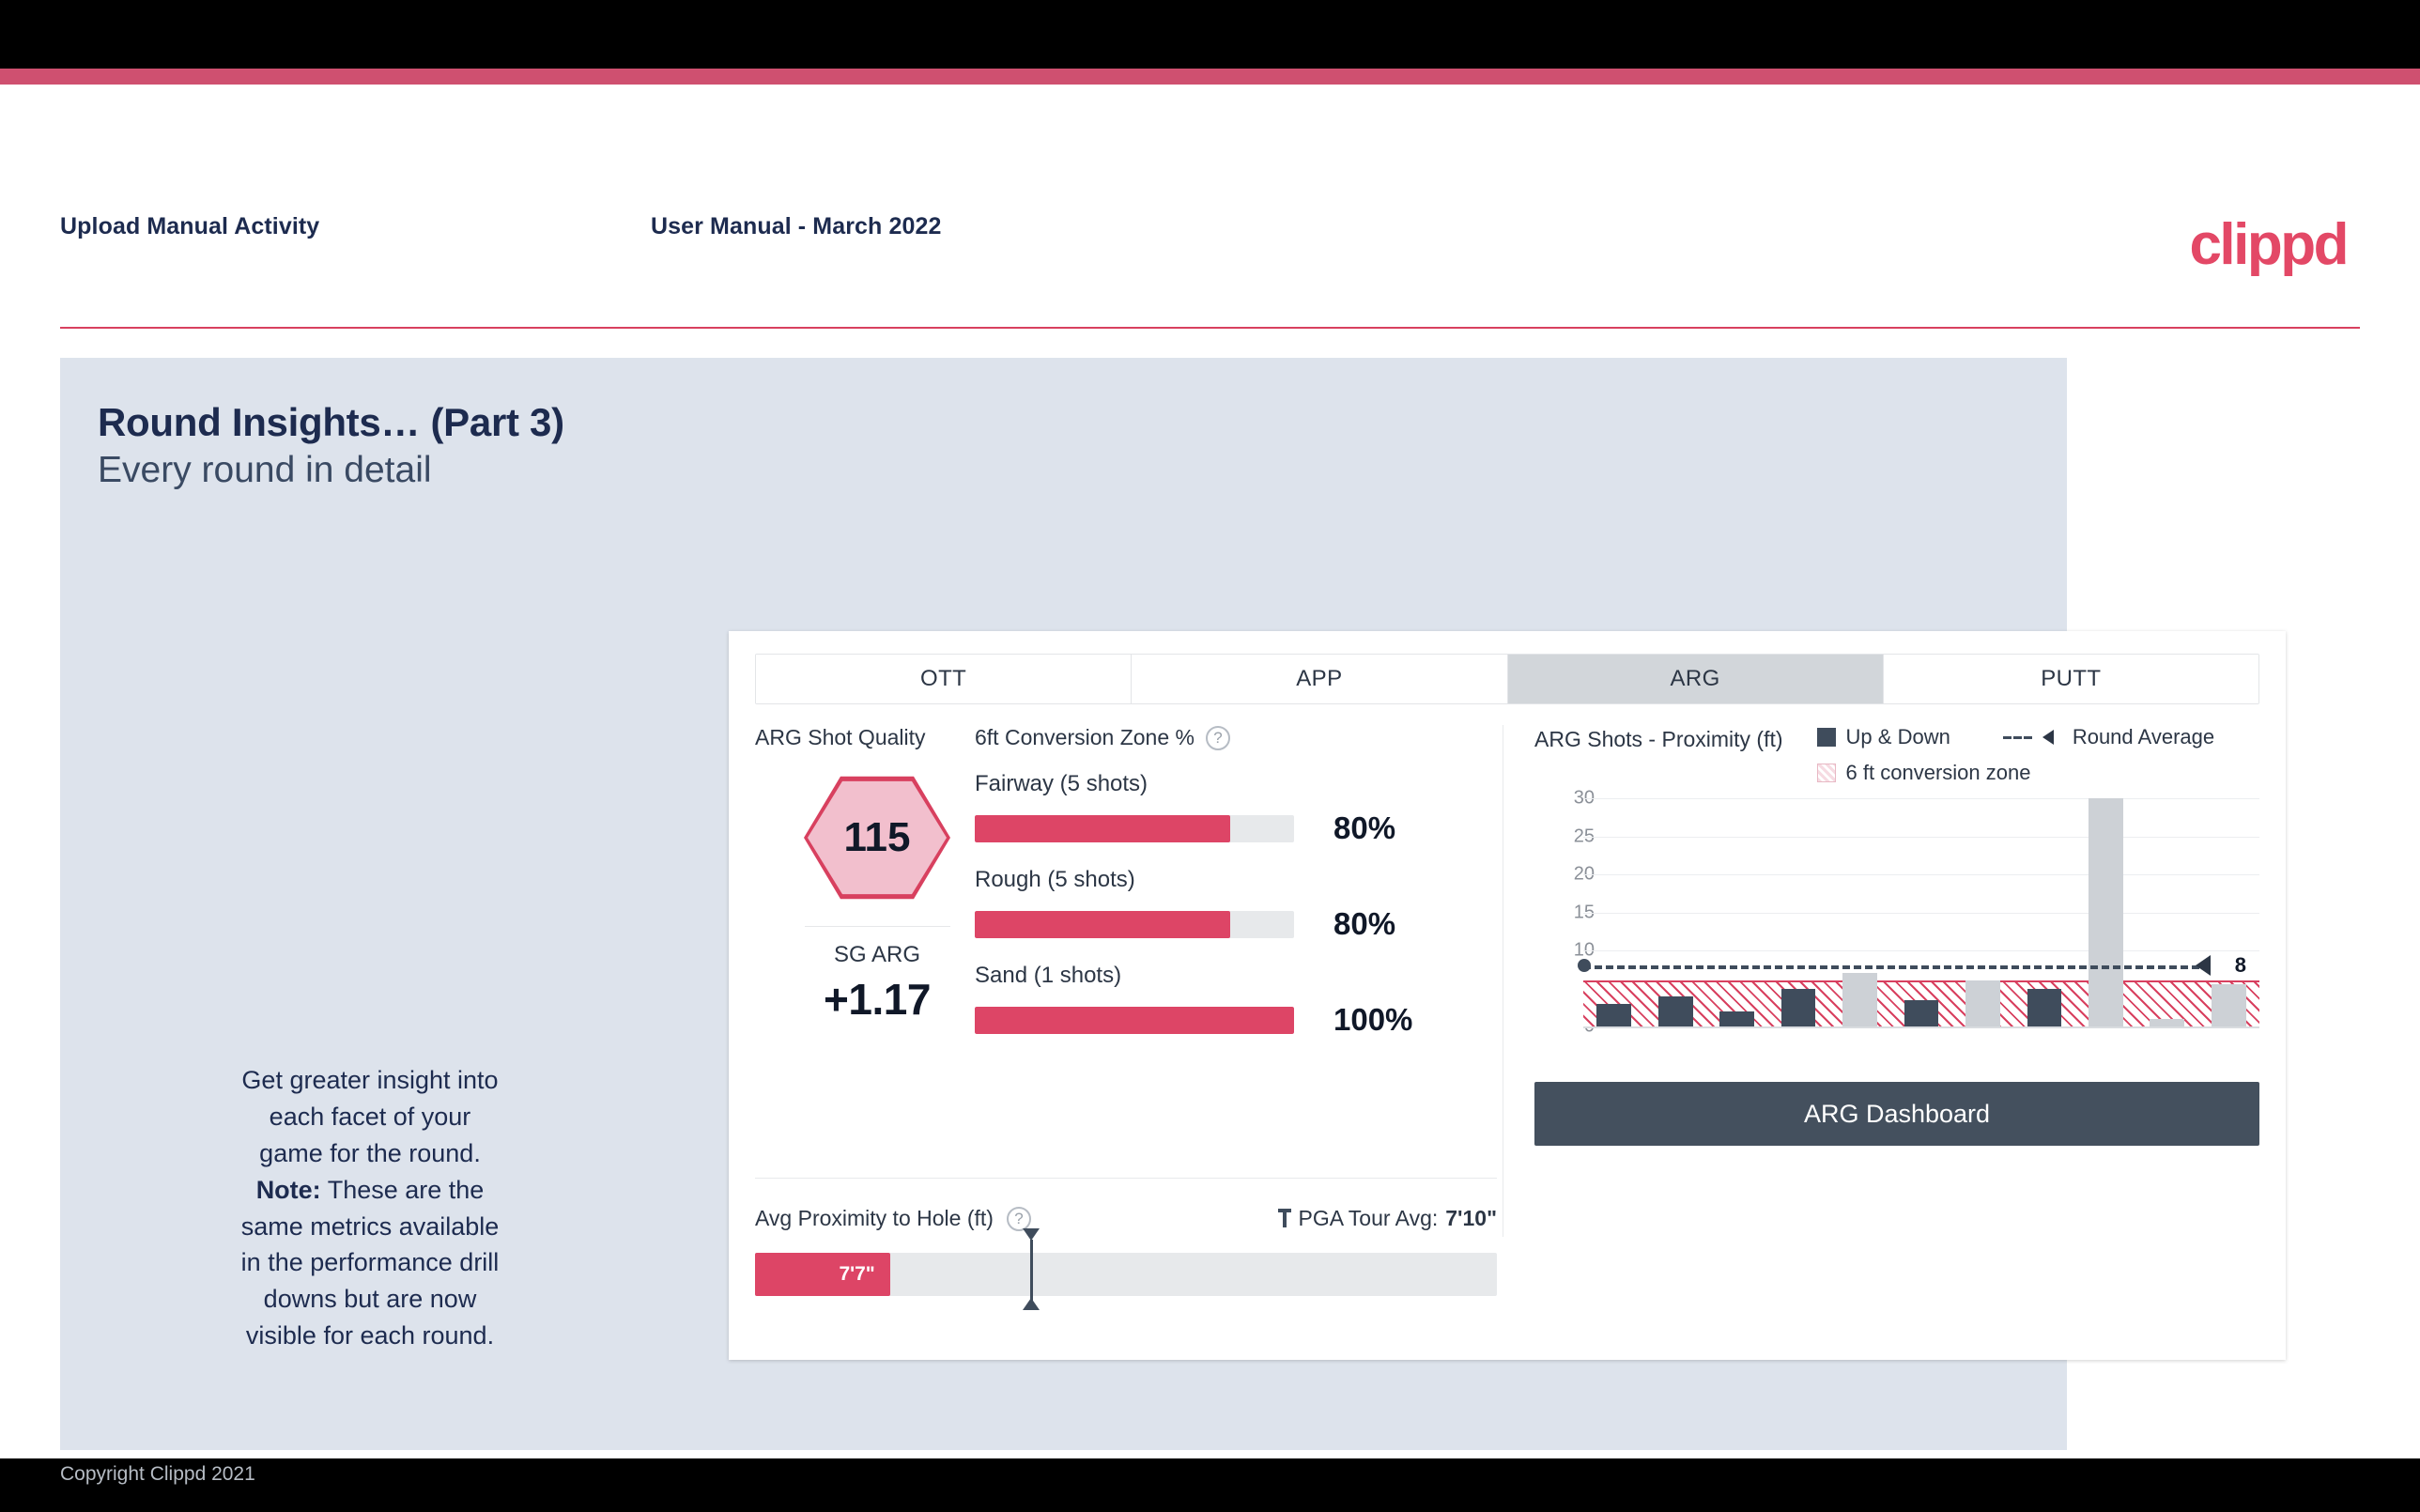  What do you see at coordinates (1238, 738) in the screenshot?
I see `conversion-zone-header: 6ft Conversion Zone % ?` at bounding box center [1238, 738].